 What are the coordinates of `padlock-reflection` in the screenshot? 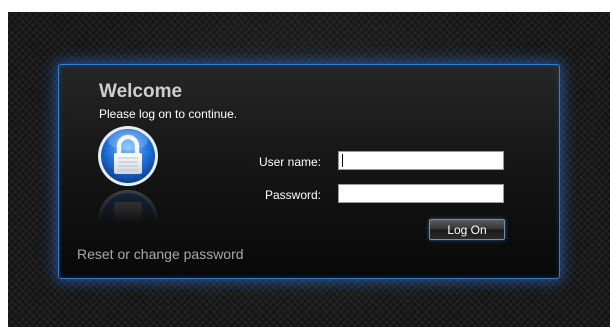 It's located at (128, 220).